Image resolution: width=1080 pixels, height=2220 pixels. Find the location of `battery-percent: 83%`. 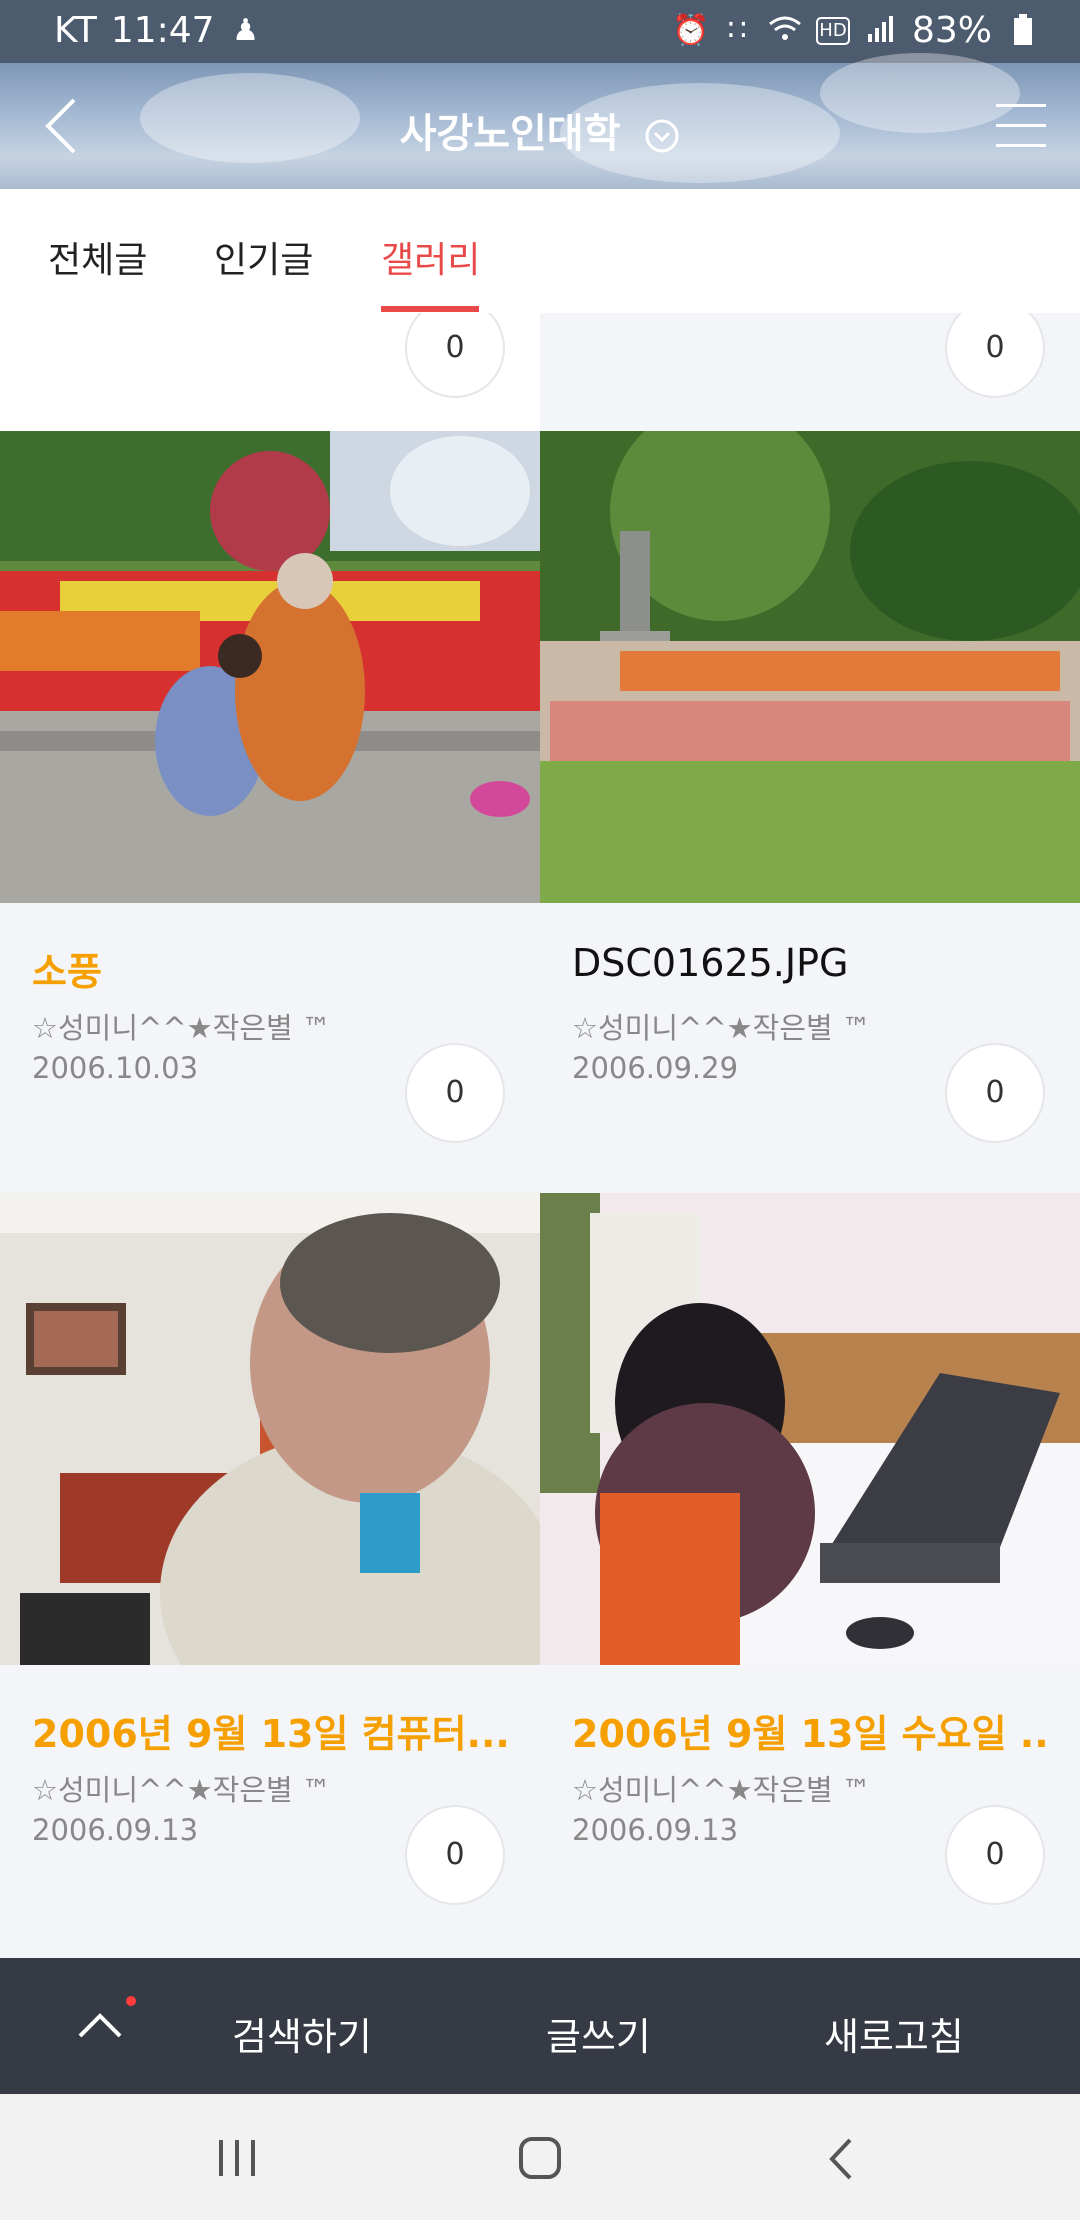

battery-percent: 83% is located at coordinates (951, 30).